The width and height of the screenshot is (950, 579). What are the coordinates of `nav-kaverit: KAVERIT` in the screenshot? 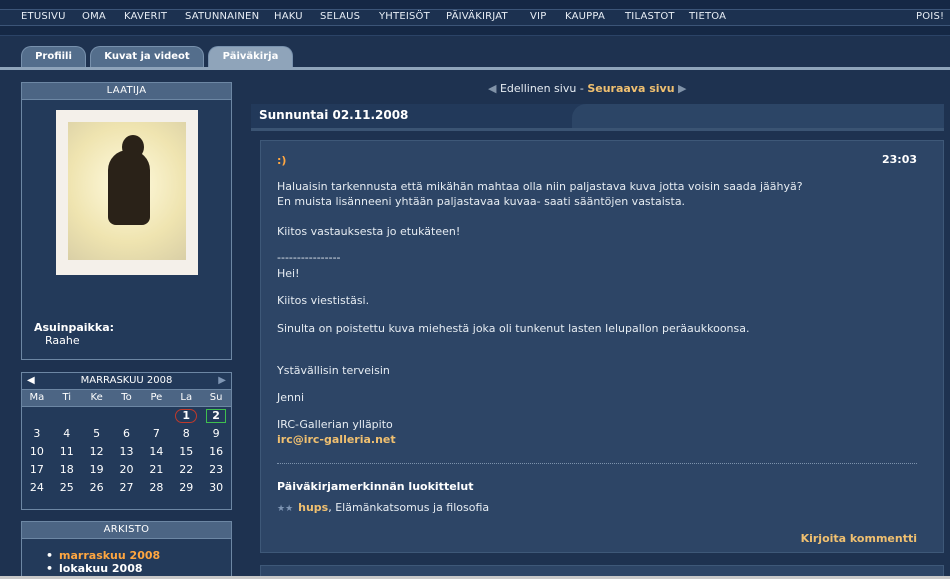 It's located at (145, 16).